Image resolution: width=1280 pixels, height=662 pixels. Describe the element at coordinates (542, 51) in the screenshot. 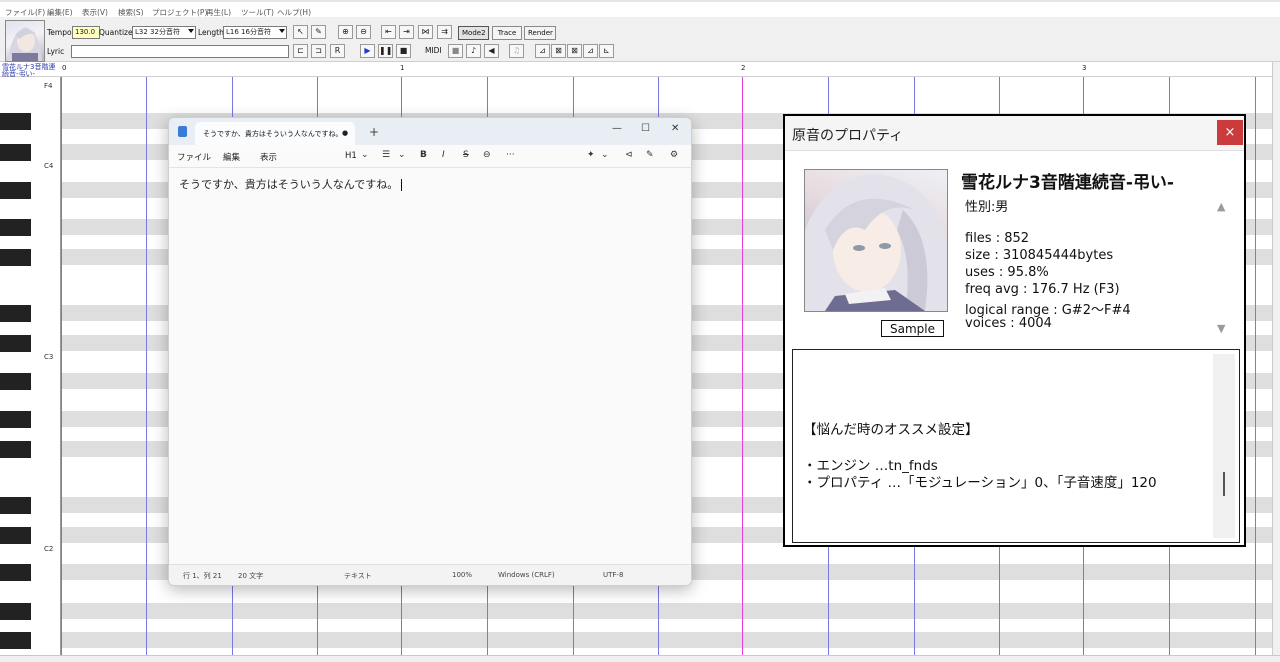

I see `envelope-a-icon: ⊿` at that location.